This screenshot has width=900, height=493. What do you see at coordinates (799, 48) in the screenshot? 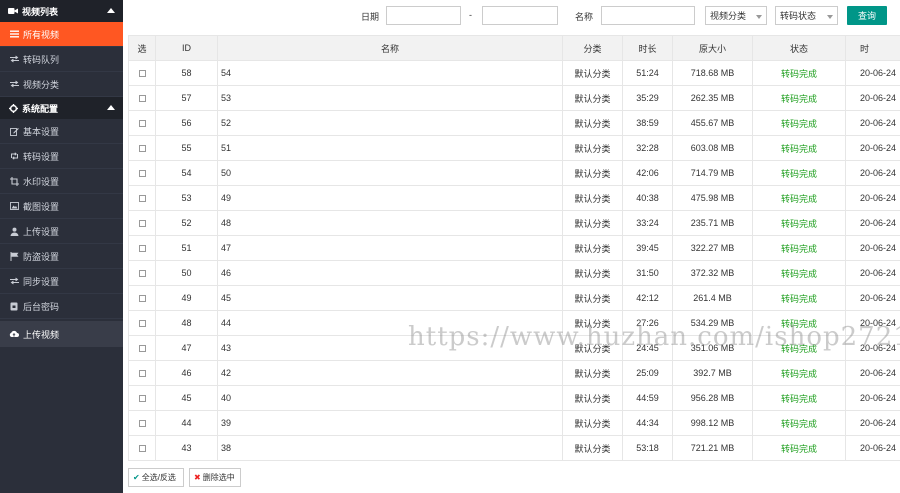
I see `column-header: 状态` at bounding box center [799, 48].